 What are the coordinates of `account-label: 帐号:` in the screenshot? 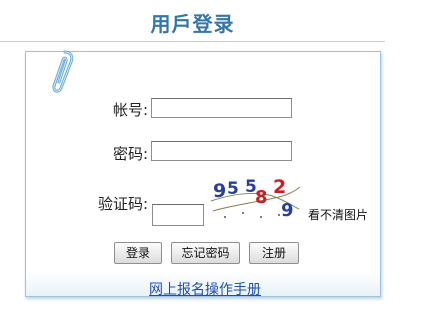 It's located at (130, 110).